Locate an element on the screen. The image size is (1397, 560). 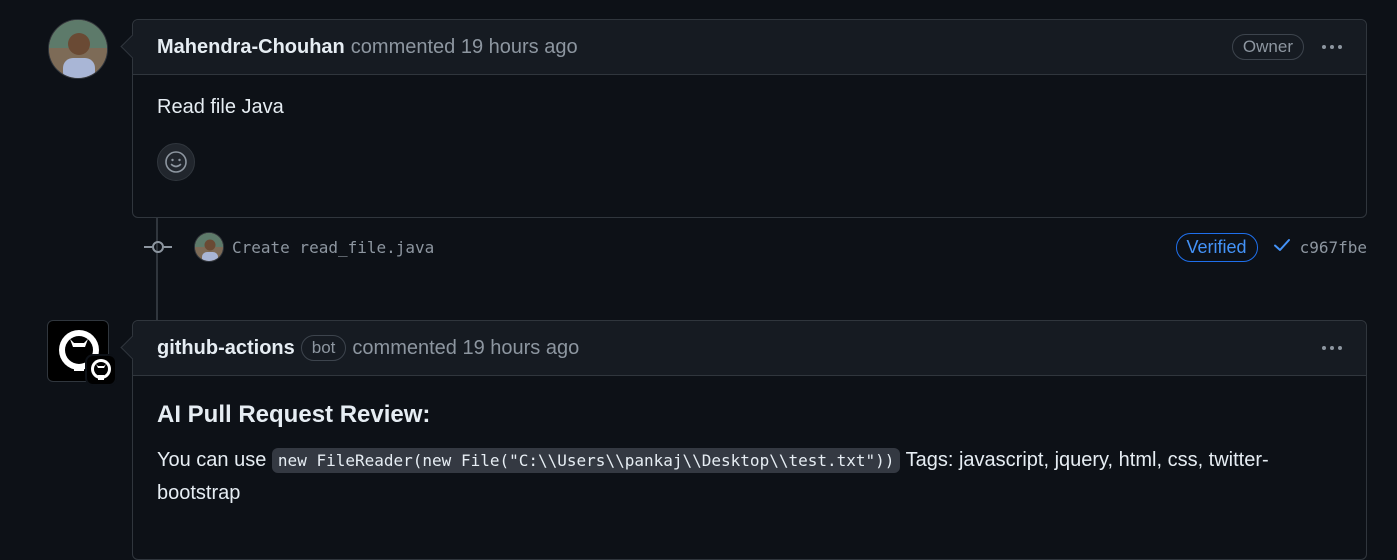
check-icon is located at coordinates (1282, 247).